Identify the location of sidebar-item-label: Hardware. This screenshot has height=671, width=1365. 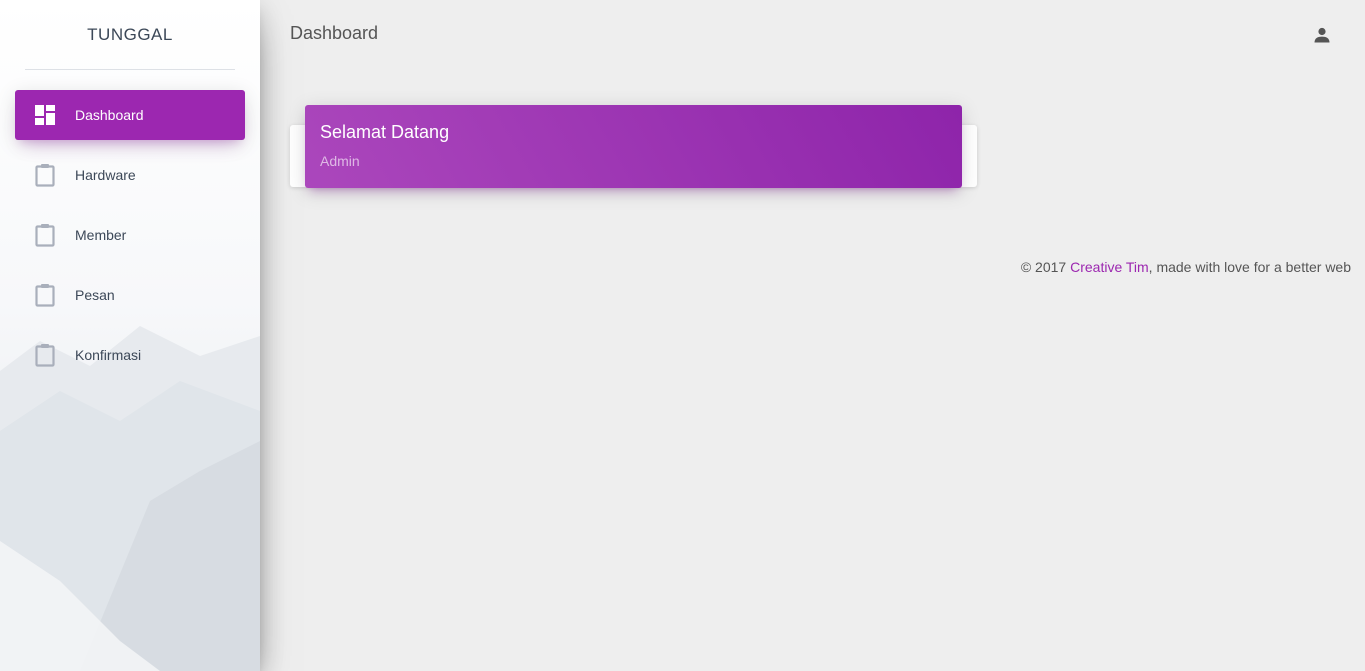
(105, 175).